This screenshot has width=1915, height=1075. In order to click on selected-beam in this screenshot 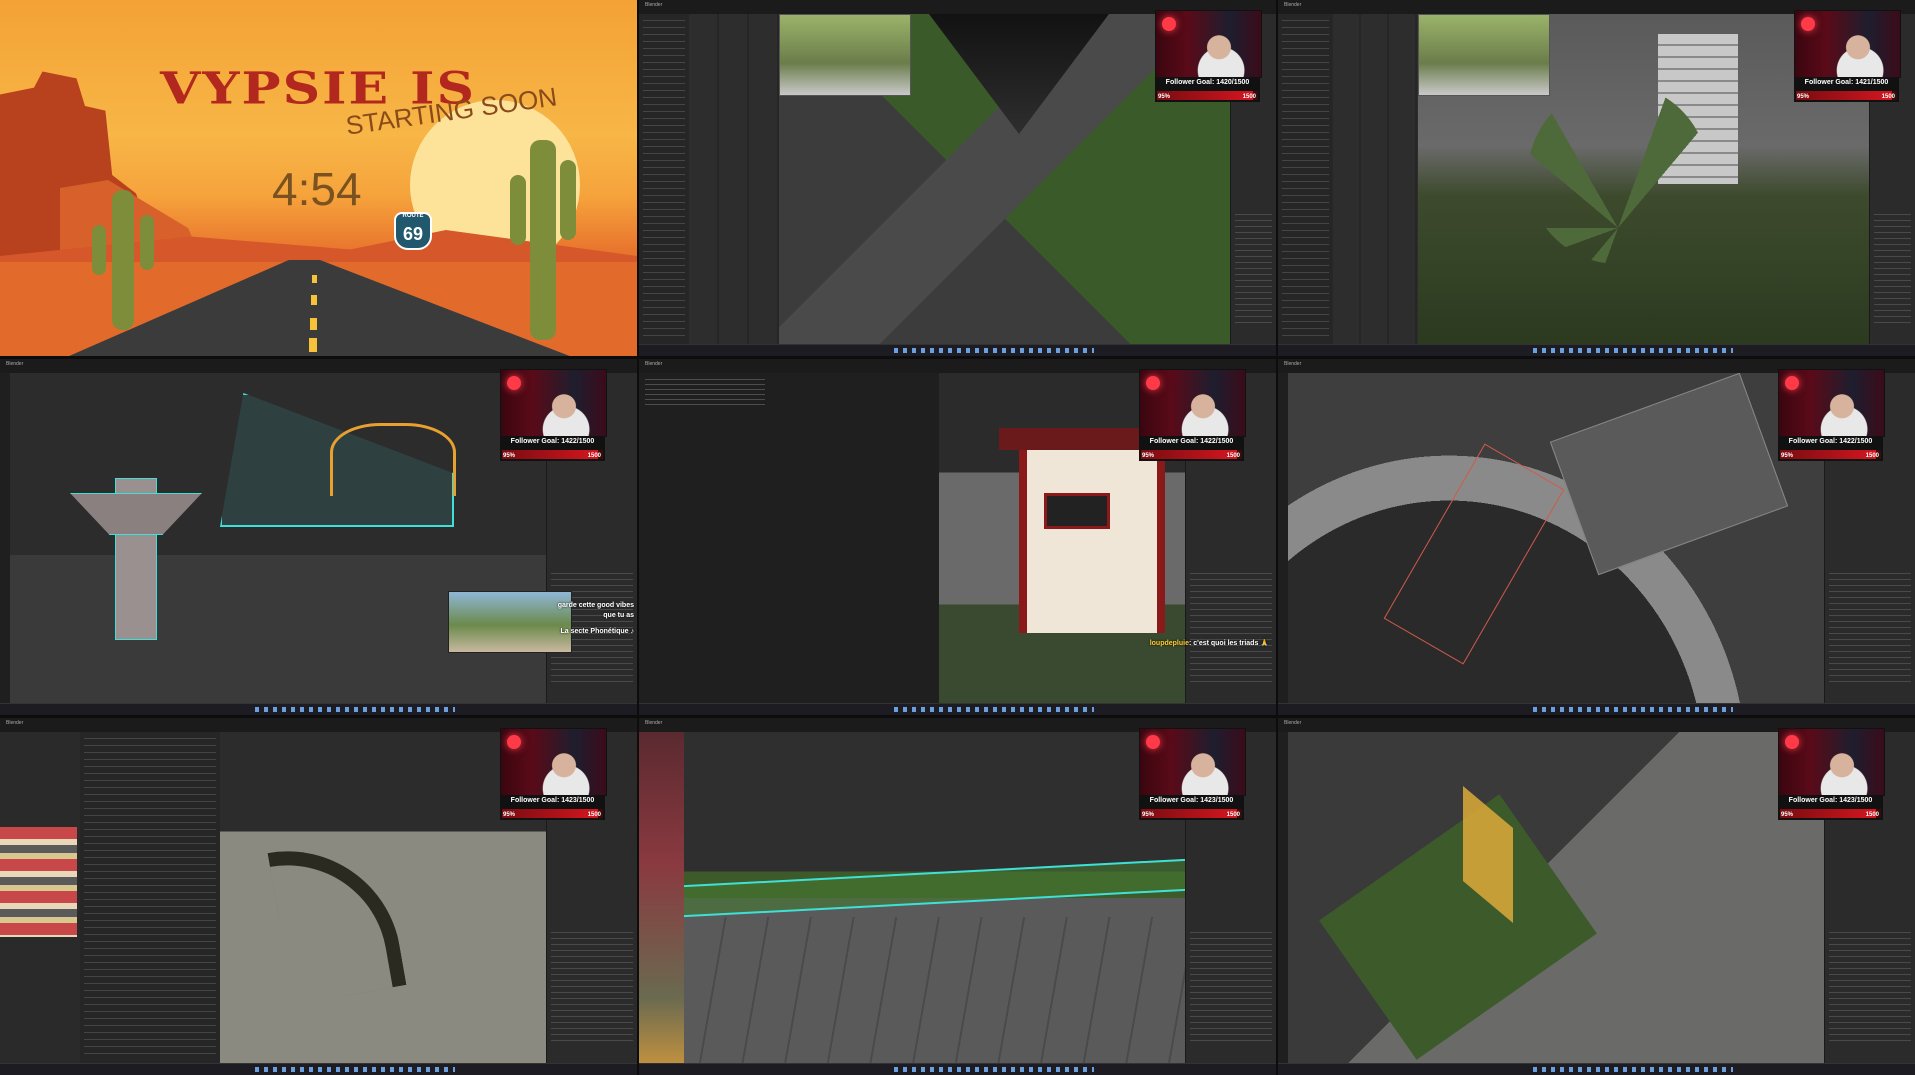, I will do `click(393, 459)`.